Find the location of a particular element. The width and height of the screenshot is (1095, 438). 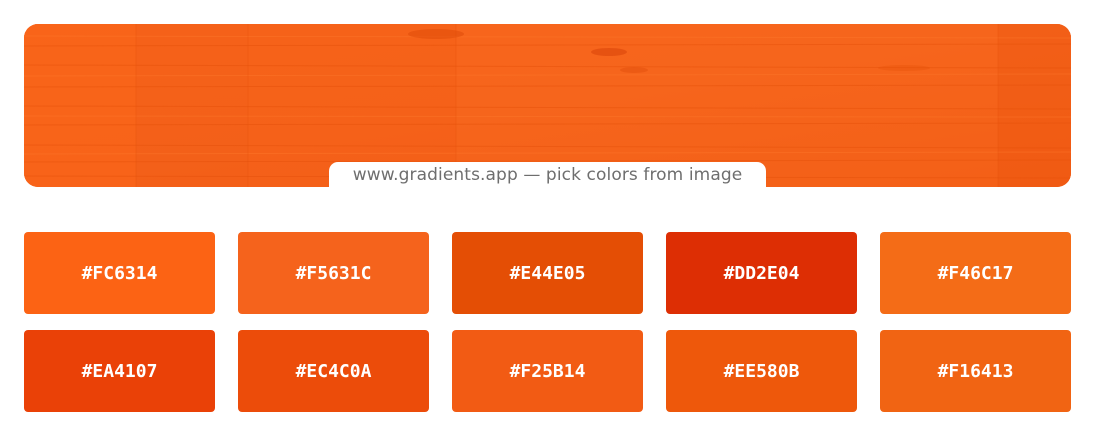

swatch-hex-label: #EC4C0A is located at coordinates (333, 371).